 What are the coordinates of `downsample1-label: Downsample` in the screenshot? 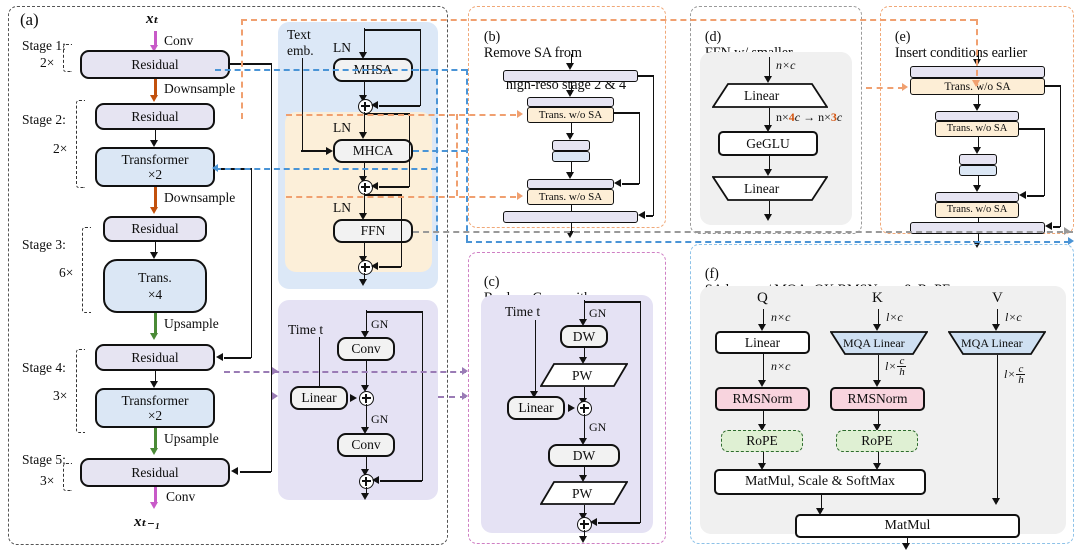 It's located at (200, 88).